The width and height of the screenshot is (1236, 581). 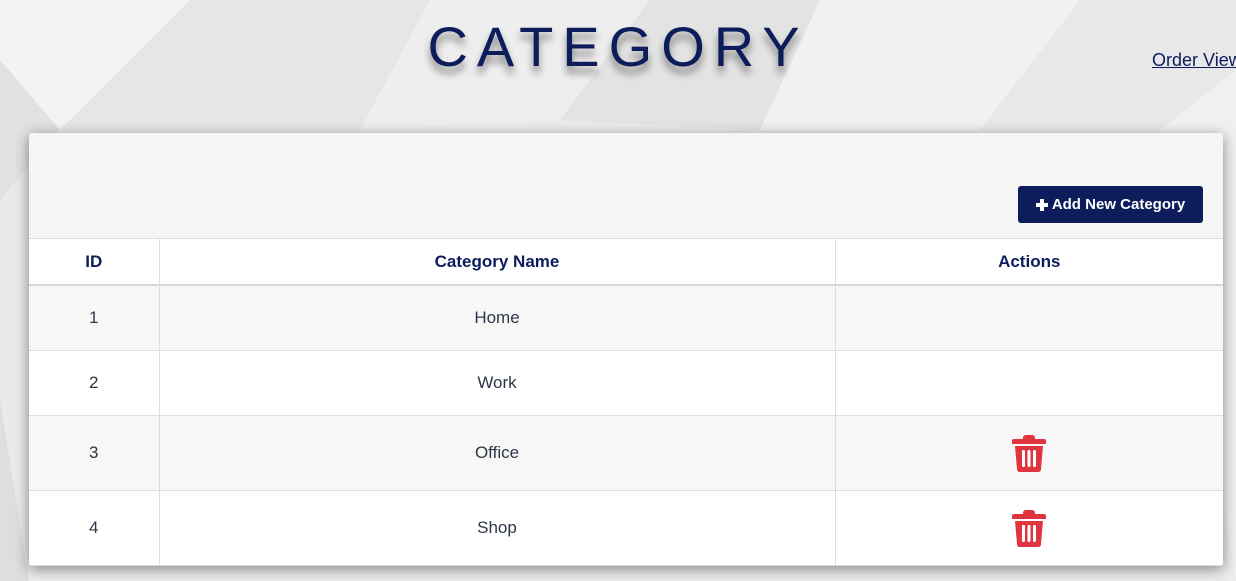 I want to click on cell-id: 2, so click(x=94, y=383).